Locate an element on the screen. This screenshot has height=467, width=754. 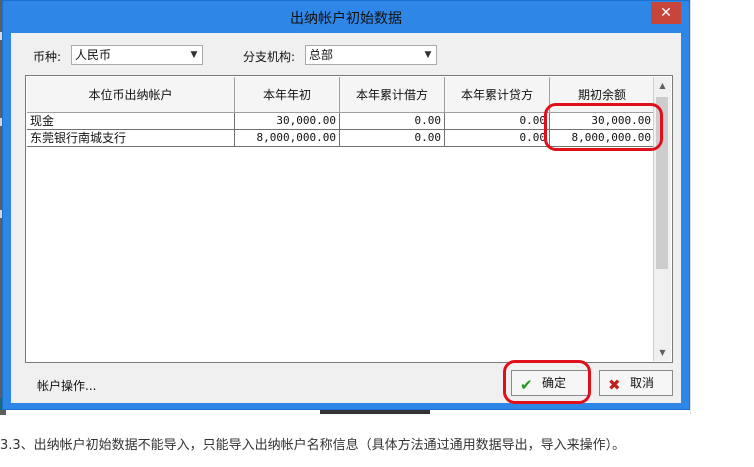
branch-value: 总部 is located at coordinates (321, 55).